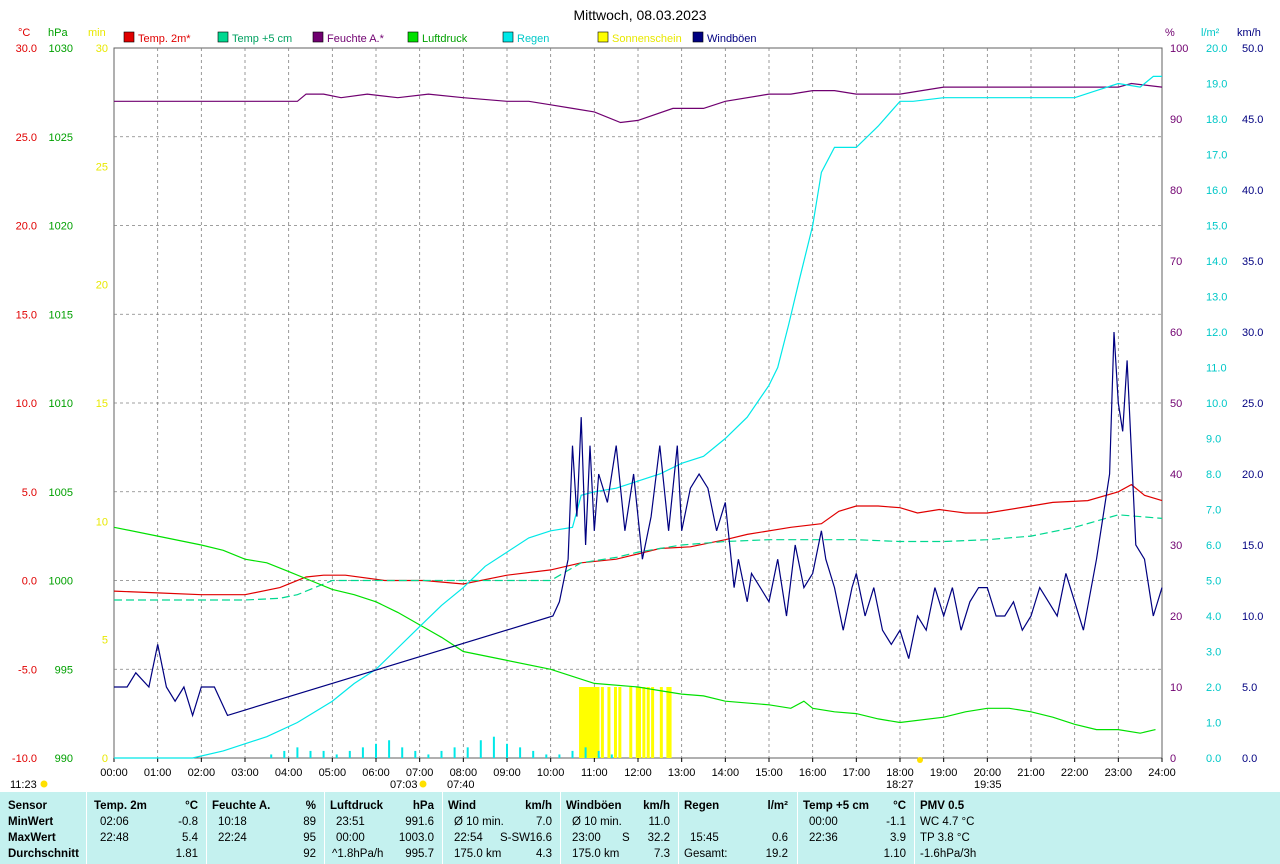  Describe the element at coordinates (105, 641) in the screenshot. I see `sunshine-tick-label: 5` at that location.